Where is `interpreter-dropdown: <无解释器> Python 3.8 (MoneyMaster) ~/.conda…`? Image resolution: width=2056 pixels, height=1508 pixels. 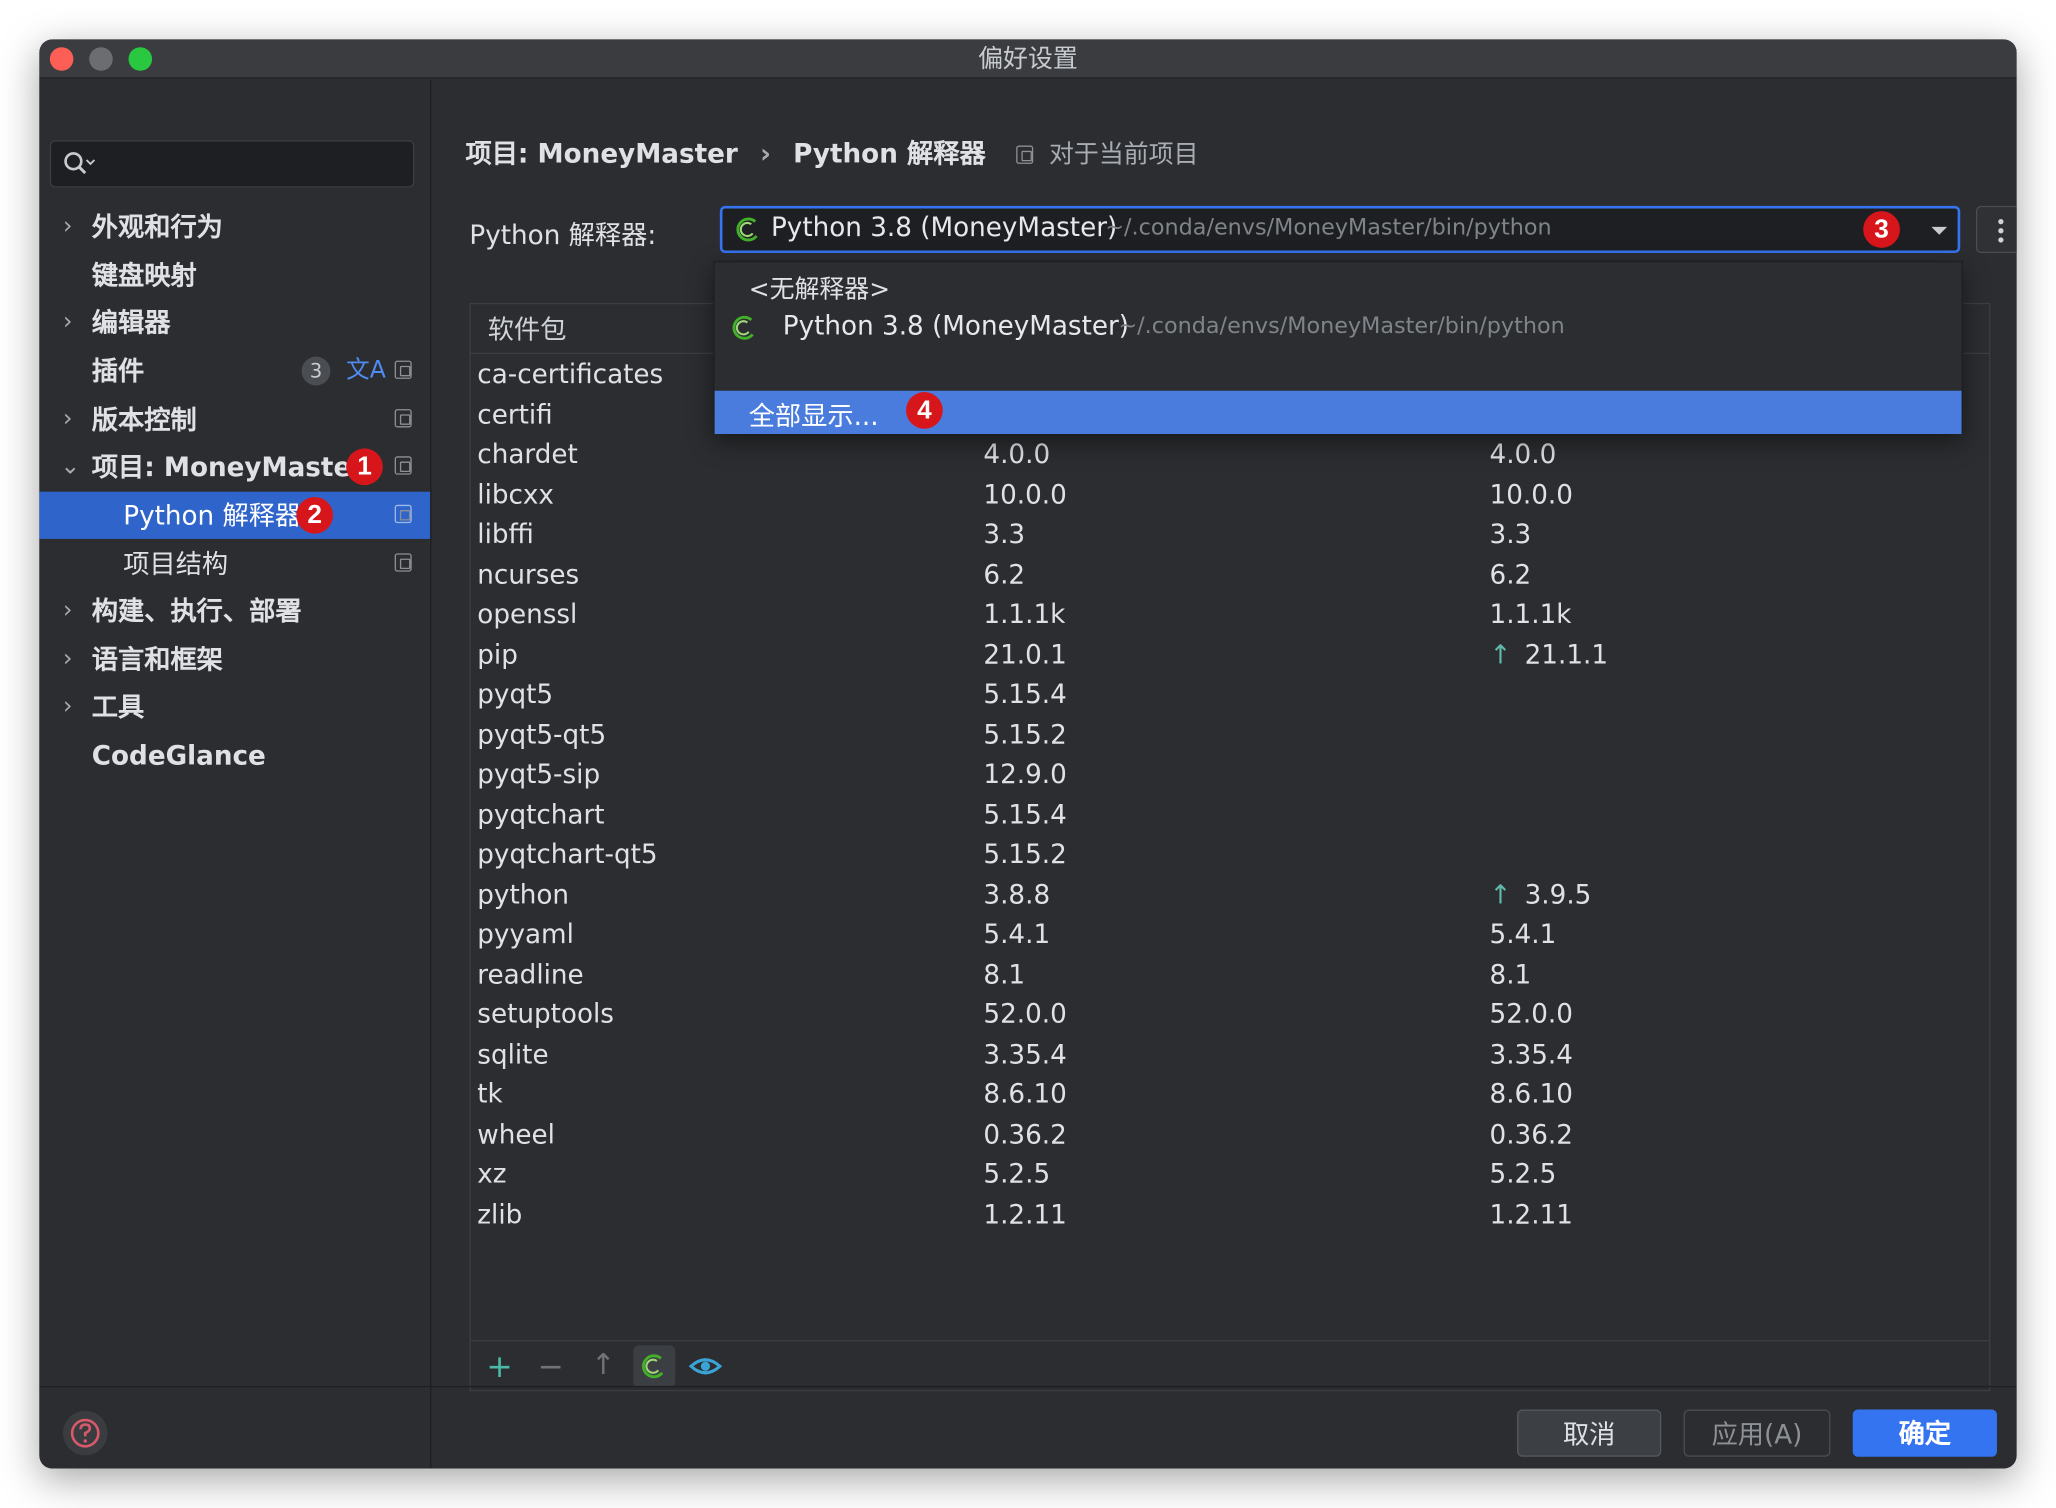
interpreter-dropdown: <无解释器> Python 3.8 (MoneyMaster) ~/.conda… is located at coordinates (1338, 347).